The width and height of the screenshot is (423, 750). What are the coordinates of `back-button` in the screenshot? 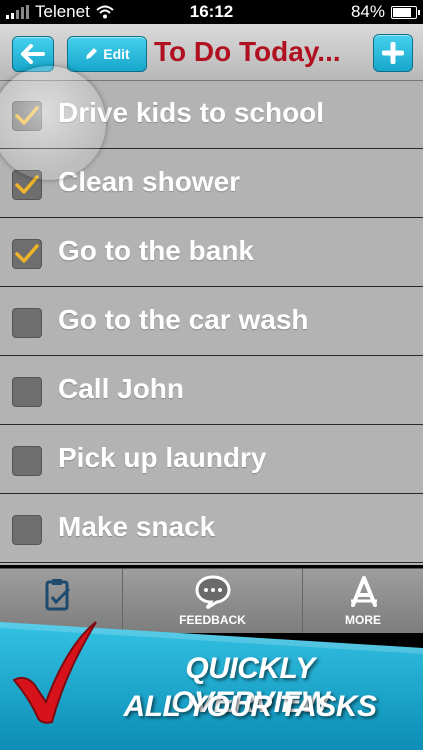 It's located at (33, 54).